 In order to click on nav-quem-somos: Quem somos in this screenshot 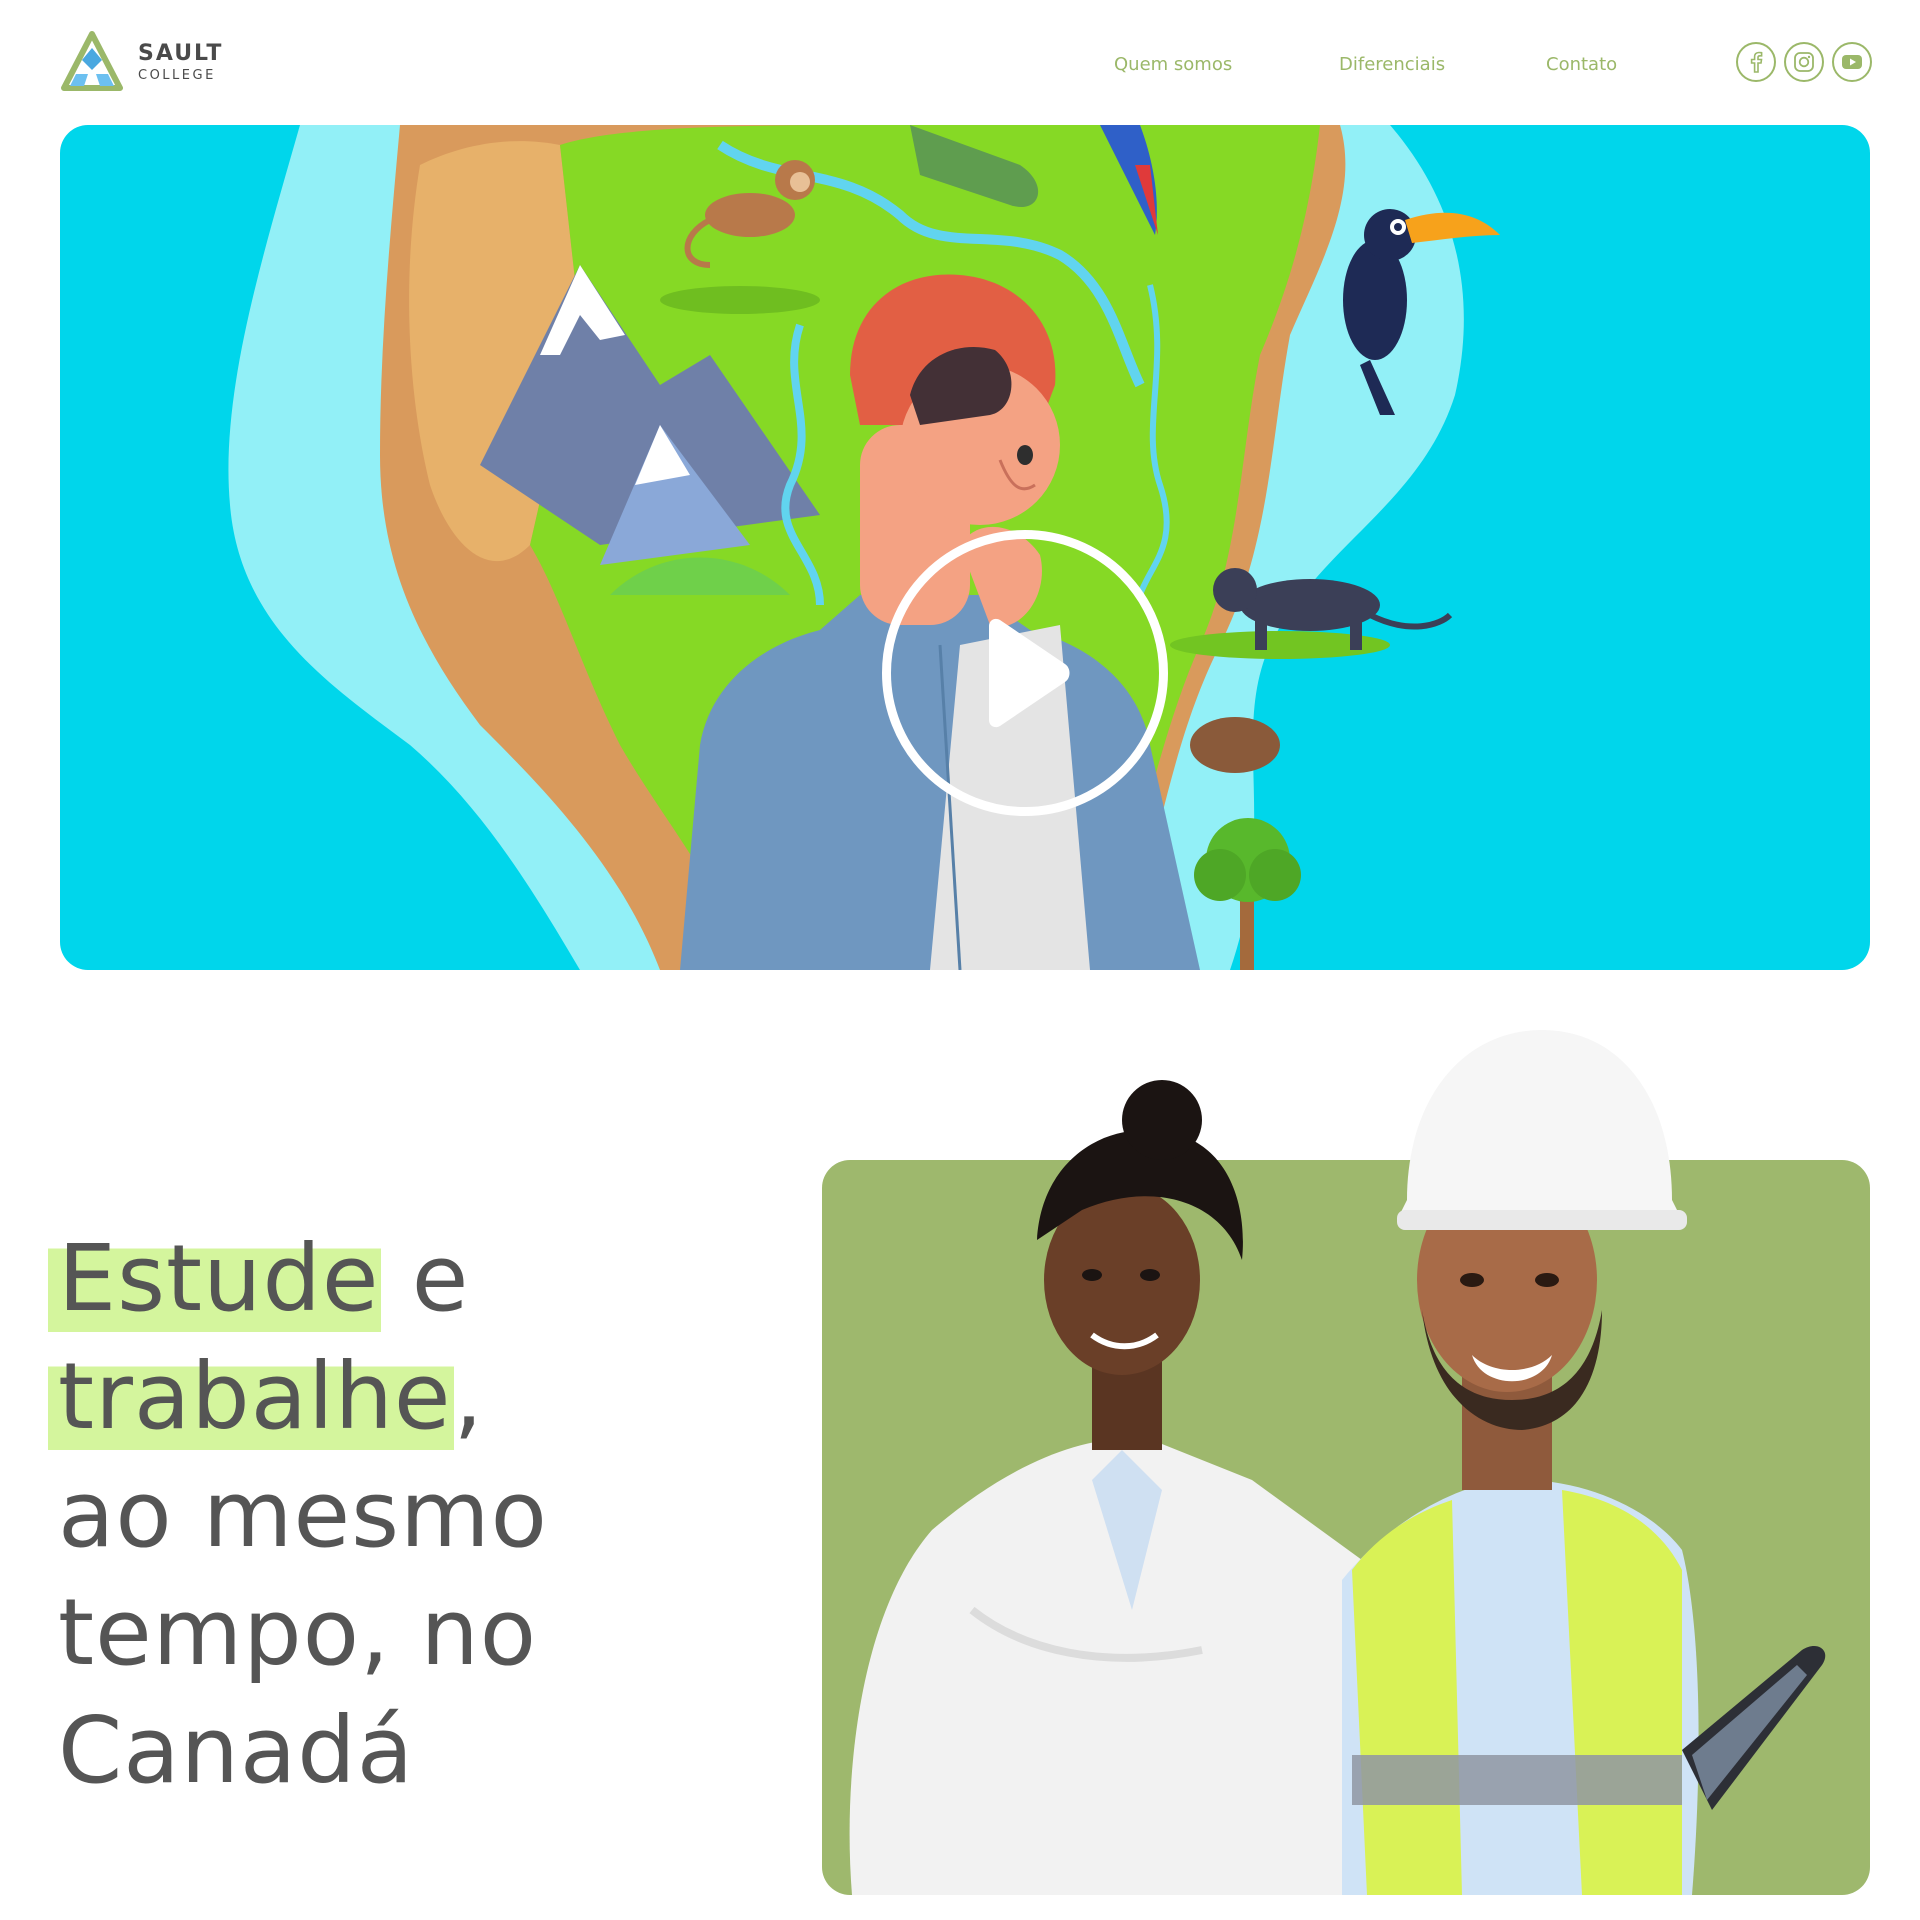, I will do `click(1173, 64)`.